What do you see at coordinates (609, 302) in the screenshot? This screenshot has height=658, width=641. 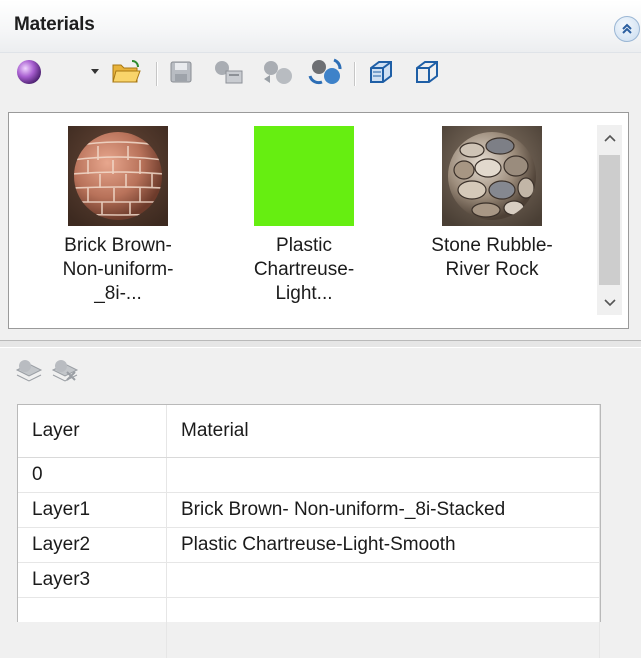 I see `scroll-down-arrow-icon` at bounding box center [609, 302].